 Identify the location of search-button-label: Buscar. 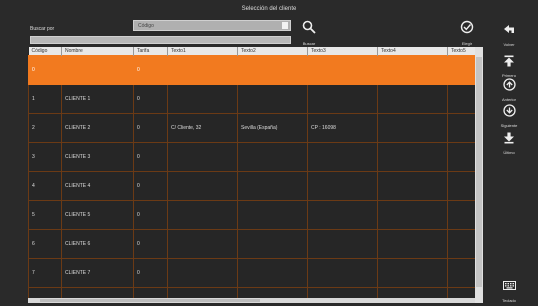
(309, 43).